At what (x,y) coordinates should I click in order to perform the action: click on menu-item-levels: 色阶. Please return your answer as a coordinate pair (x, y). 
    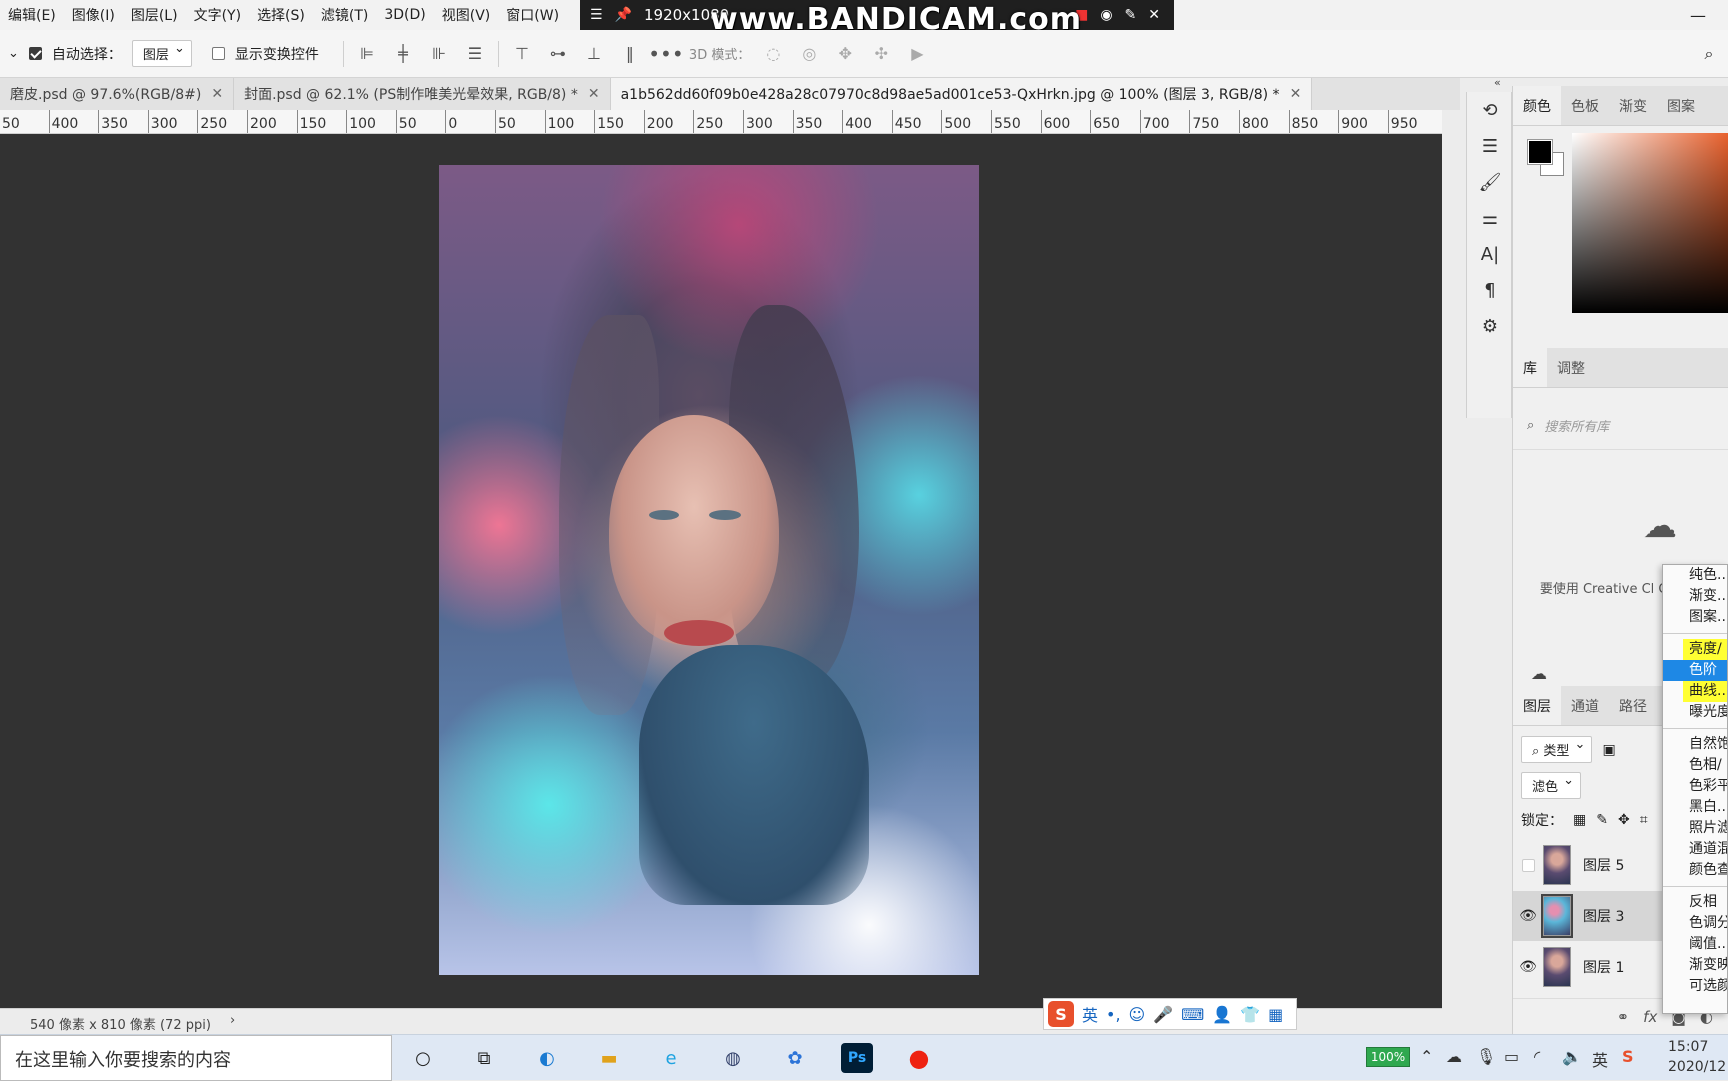
    Looking at the image, I should click on (1695, 670).